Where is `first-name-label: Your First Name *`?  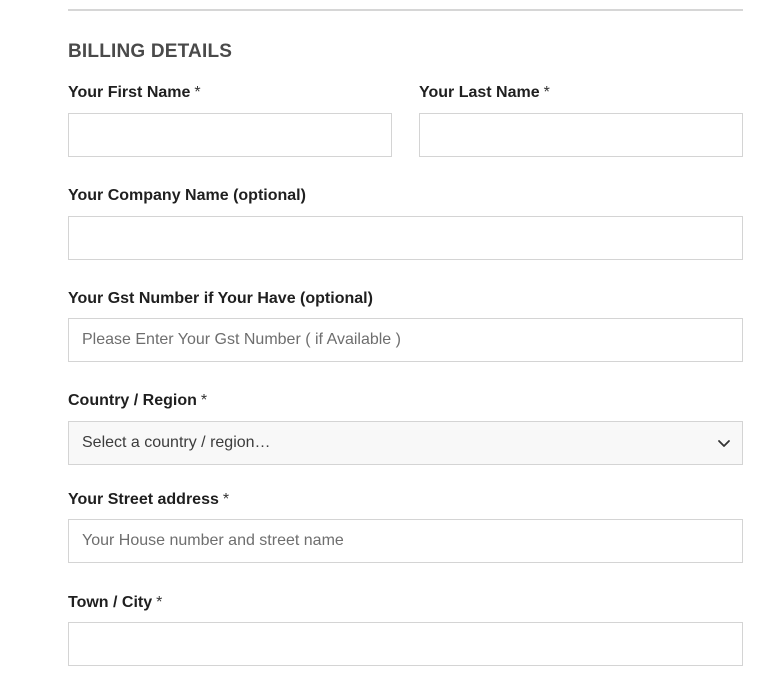
first-name-label: Your First Name * is located at coordinates (134, 93).